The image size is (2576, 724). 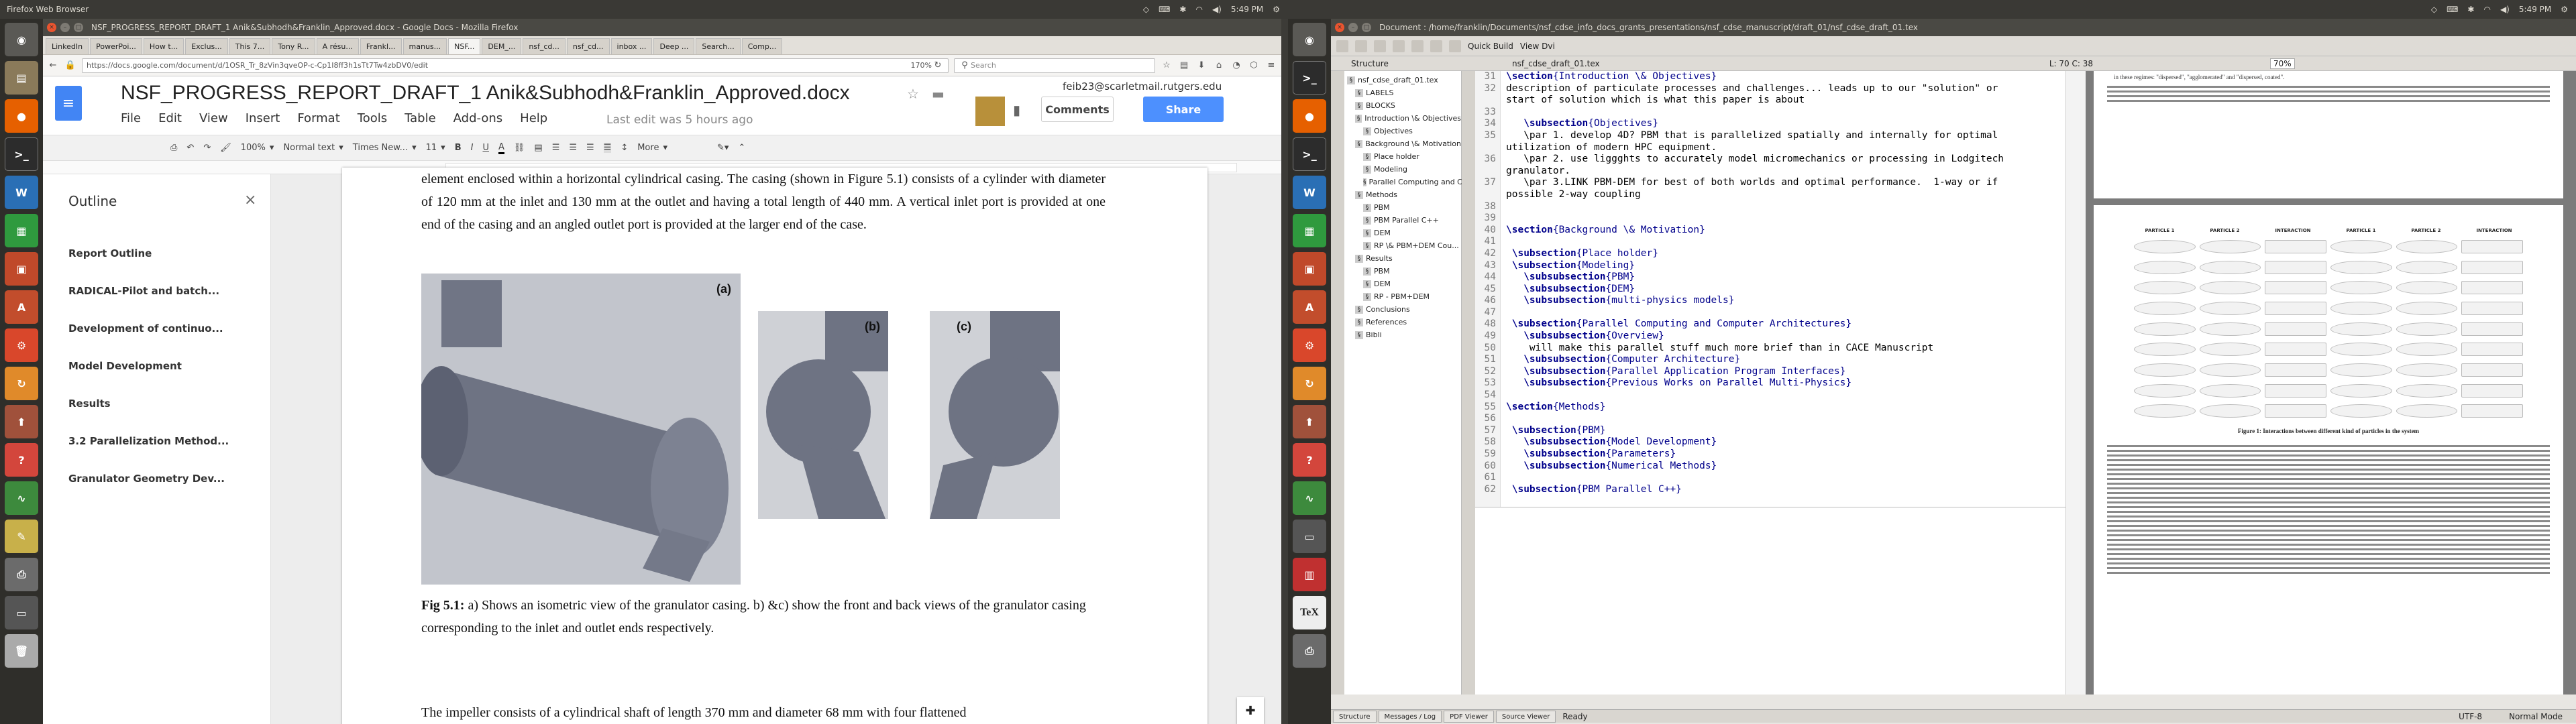 I want to click on save-all-icon, so click(x=1399, y=46).